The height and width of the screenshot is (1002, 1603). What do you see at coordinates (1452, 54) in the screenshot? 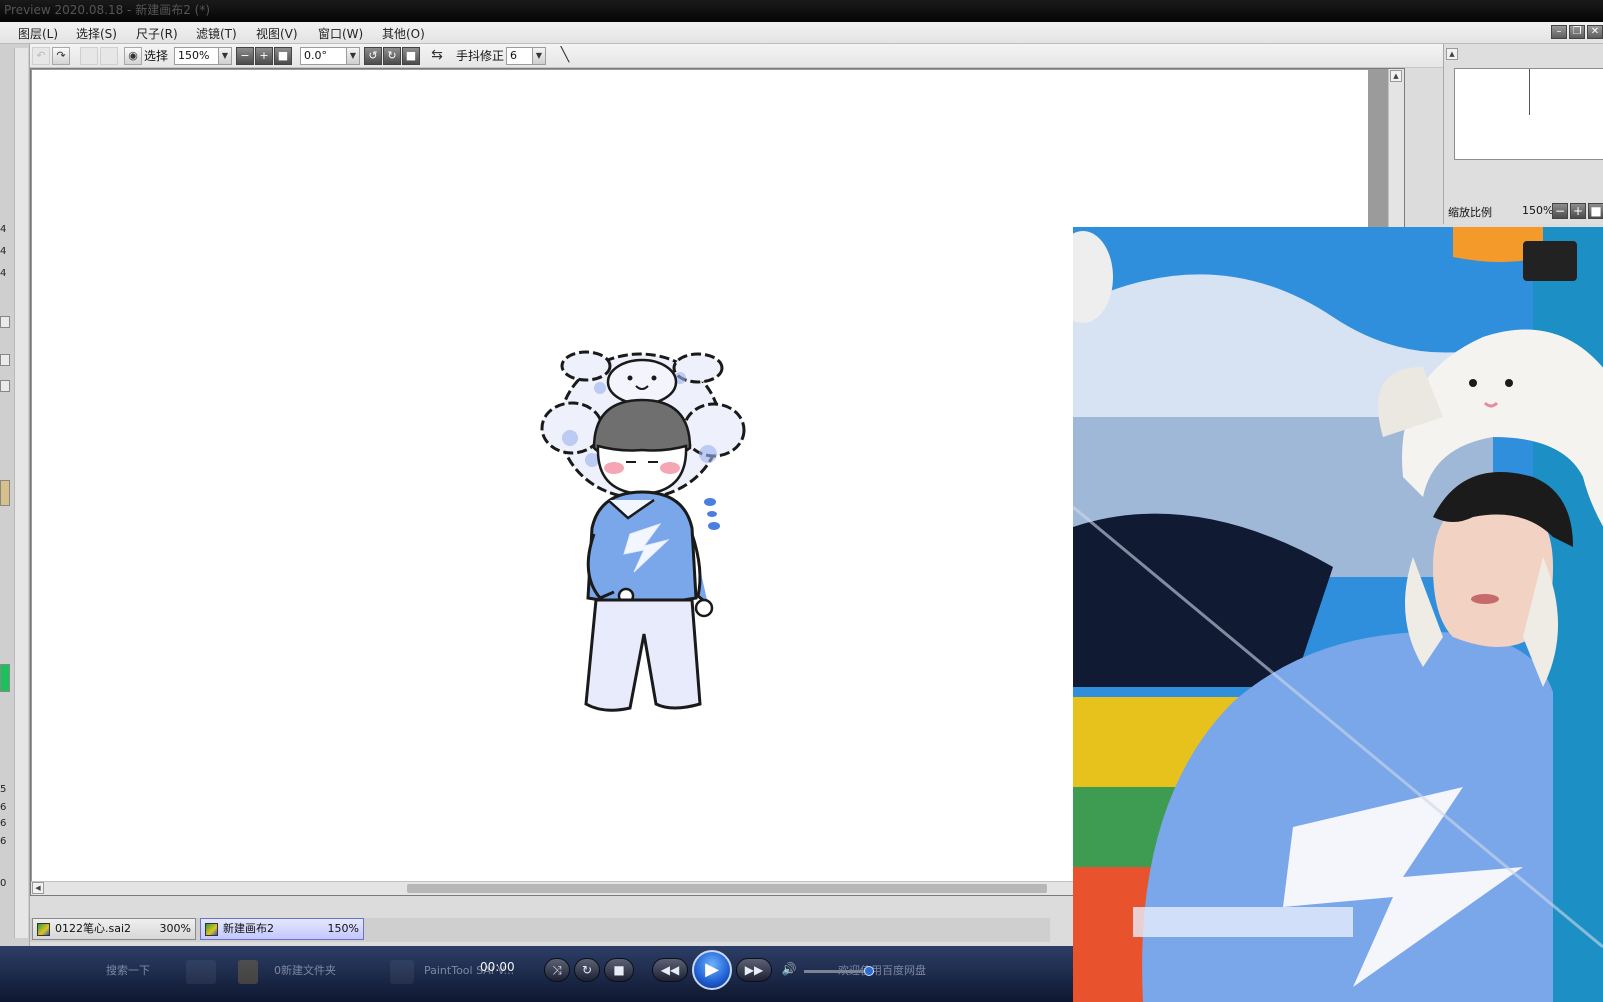
I see `navigator-collapse-icon: ▲` at bounding box center [1452, 54].